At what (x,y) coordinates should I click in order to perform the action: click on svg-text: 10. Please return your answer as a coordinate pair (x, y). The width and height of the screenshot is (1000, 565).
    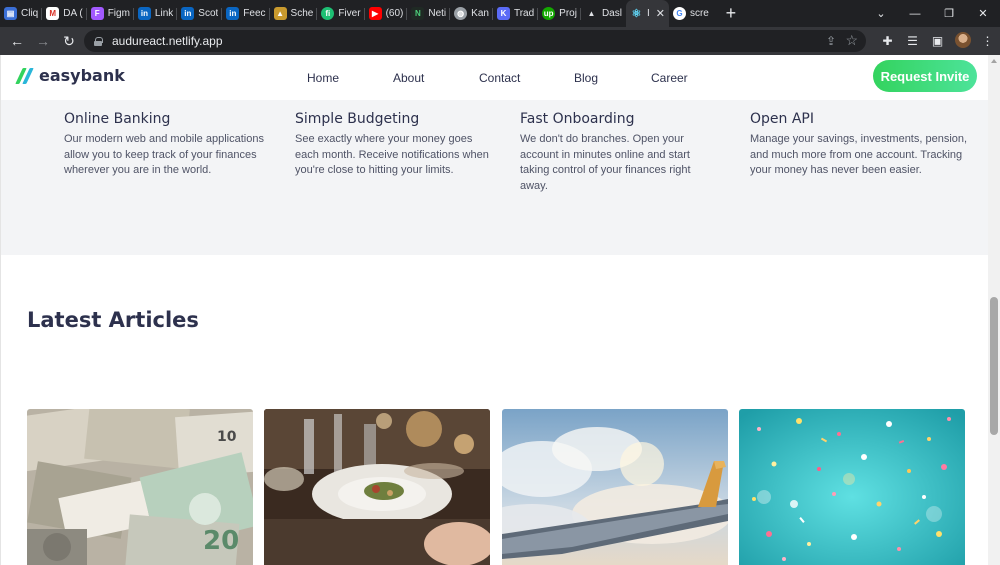
    Looking at the image, I should click on (227, 437).